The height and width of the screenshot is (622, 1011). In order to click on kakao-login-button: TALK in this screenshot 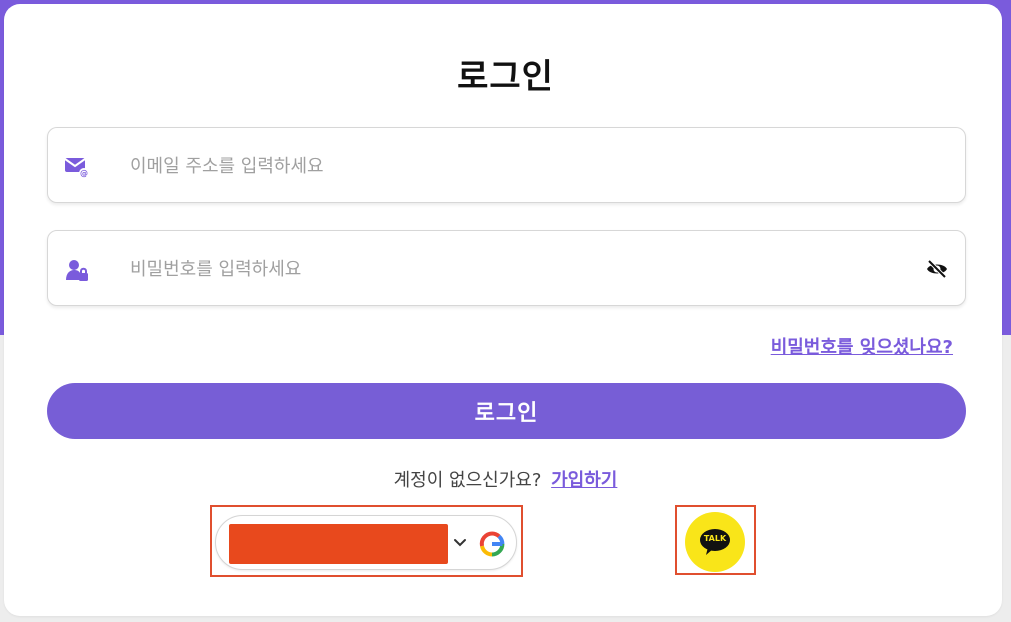, I will do `click(715, 542)`.